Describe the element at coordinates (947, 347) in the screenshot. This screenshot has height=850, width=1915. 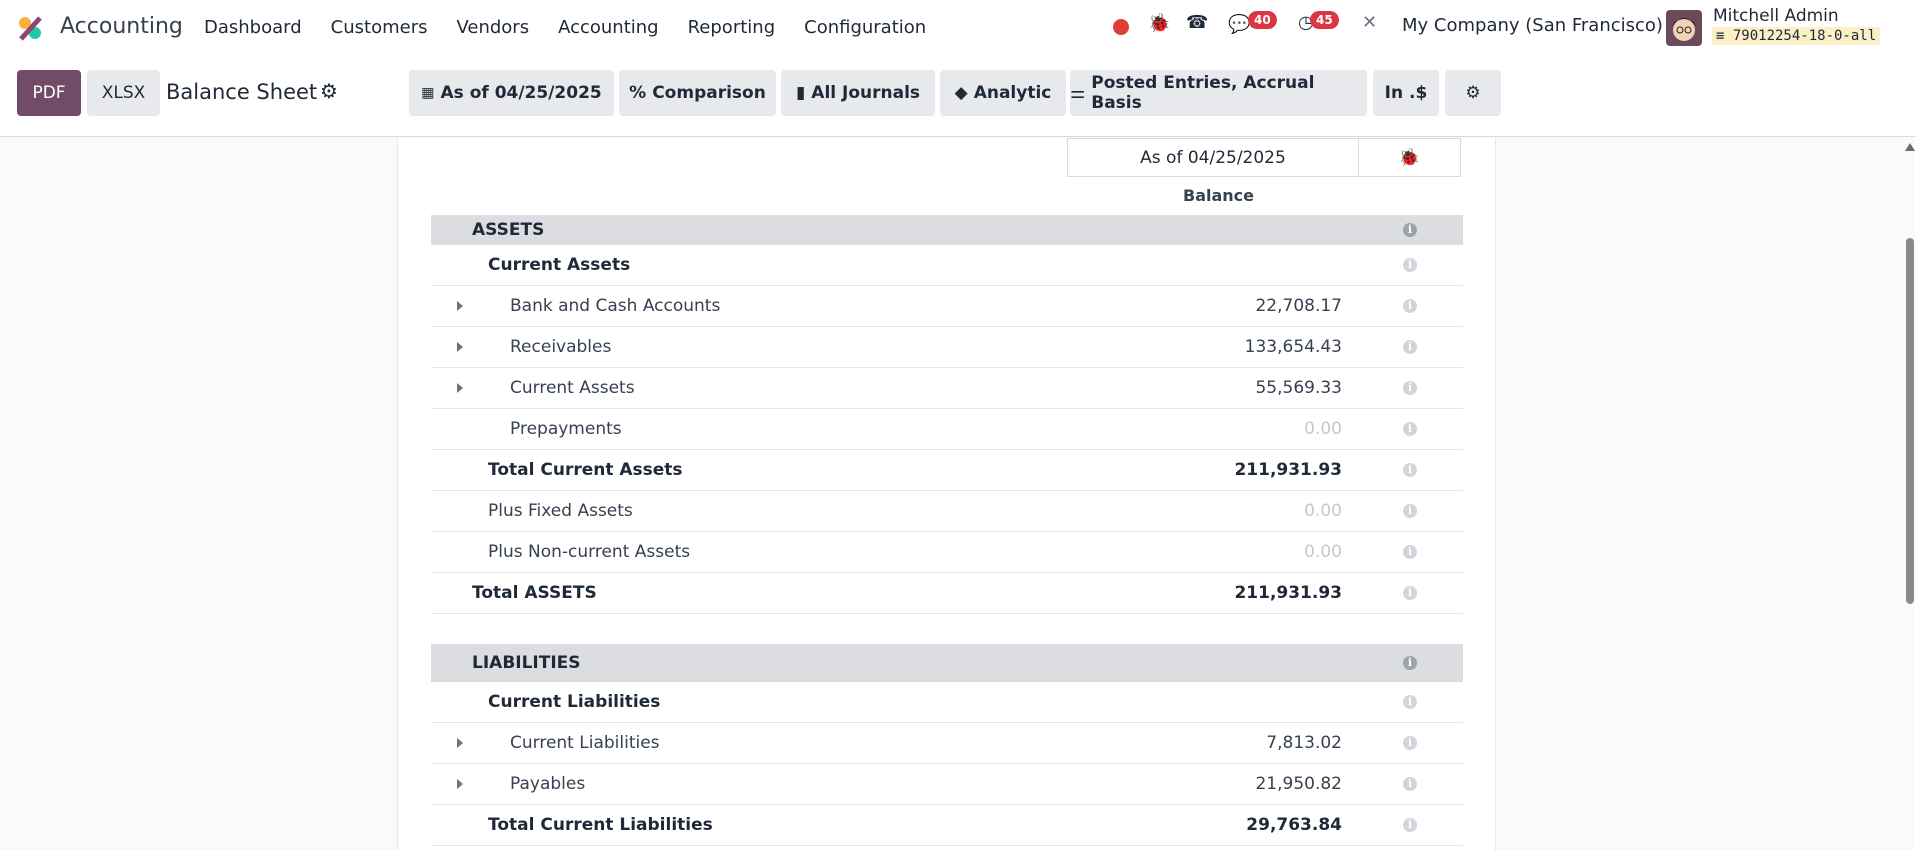
I see `report-line: Receivables 133,654.43 i` at that location.